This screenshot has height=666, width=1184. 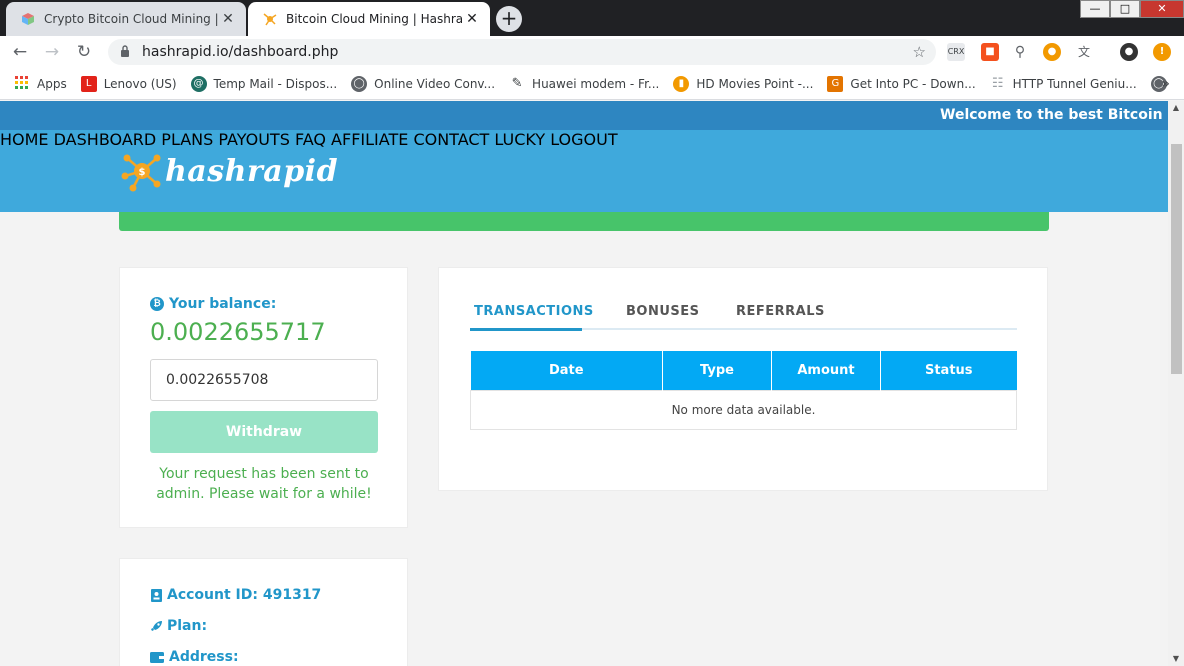 I want to click on extension-coin-icon: ●, so click(x=1052, y=52).